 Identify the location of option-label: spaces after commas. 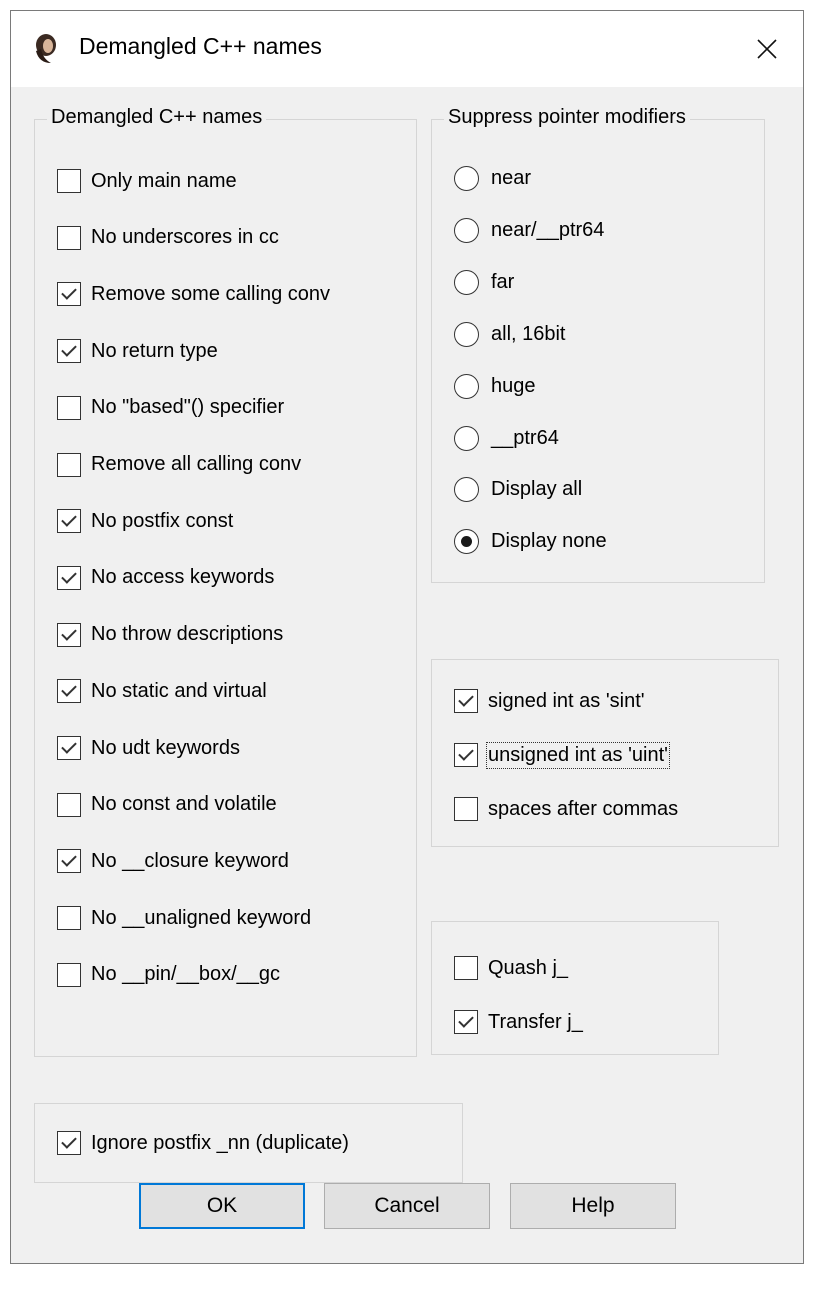
(583, 808).